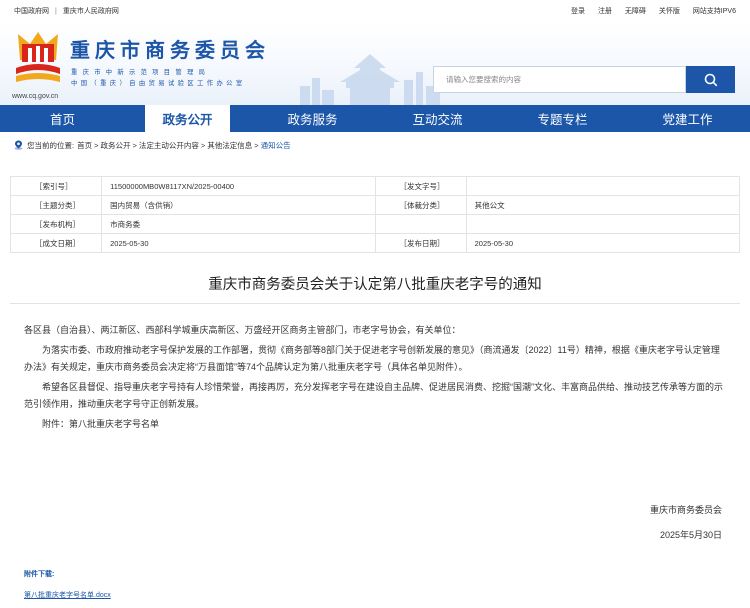 Image resolution: width=750 pixels, height=608 pixels. I want to click on site-subtitle-2: 中国（重庆）自由贸易试验区工作办公室, so click(158, 83).